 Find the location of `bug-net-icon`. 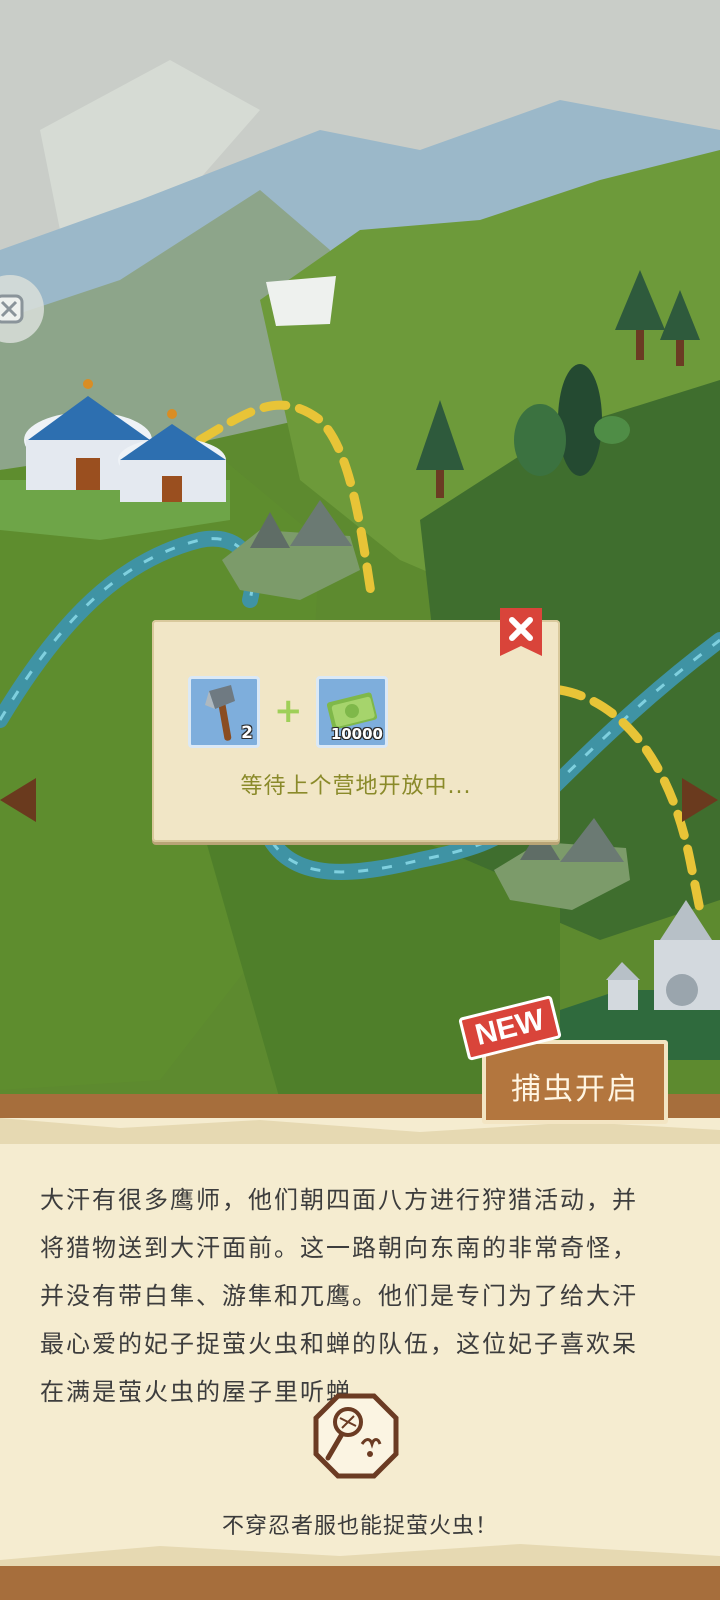

bug-net-icon is located at coordinates (356, 1436).